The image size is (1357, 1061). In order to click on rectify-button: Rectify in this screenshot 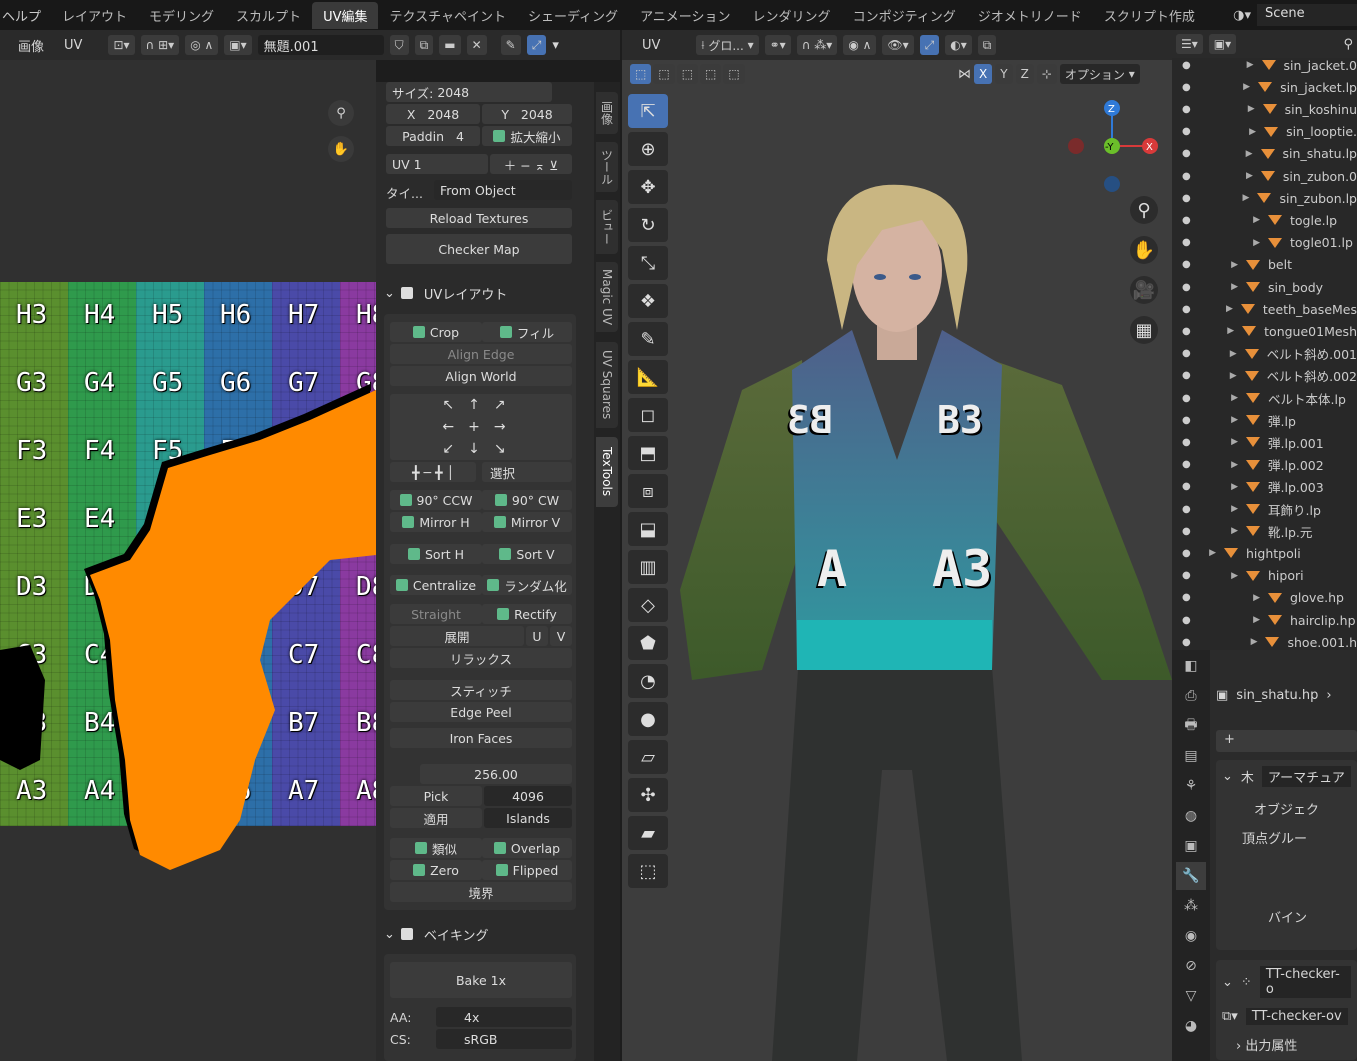, I will do `click(527, 614)`.